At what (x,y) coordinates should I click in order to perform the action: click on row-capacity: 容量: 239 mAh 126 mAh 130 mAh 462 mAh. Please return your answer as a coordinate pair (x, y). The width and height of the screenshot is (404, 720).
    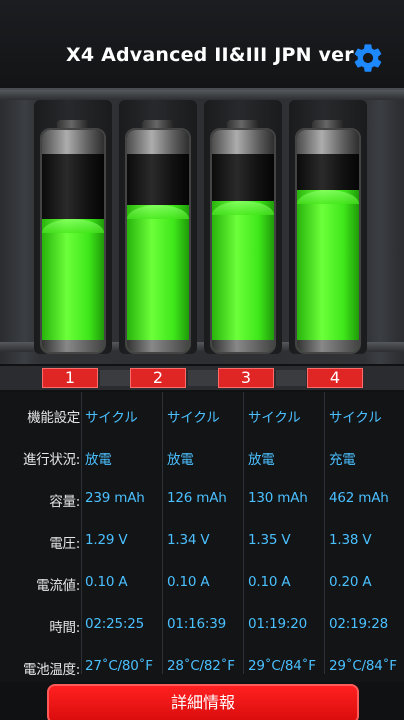
    Looking at the image, I should click on (202, 500).